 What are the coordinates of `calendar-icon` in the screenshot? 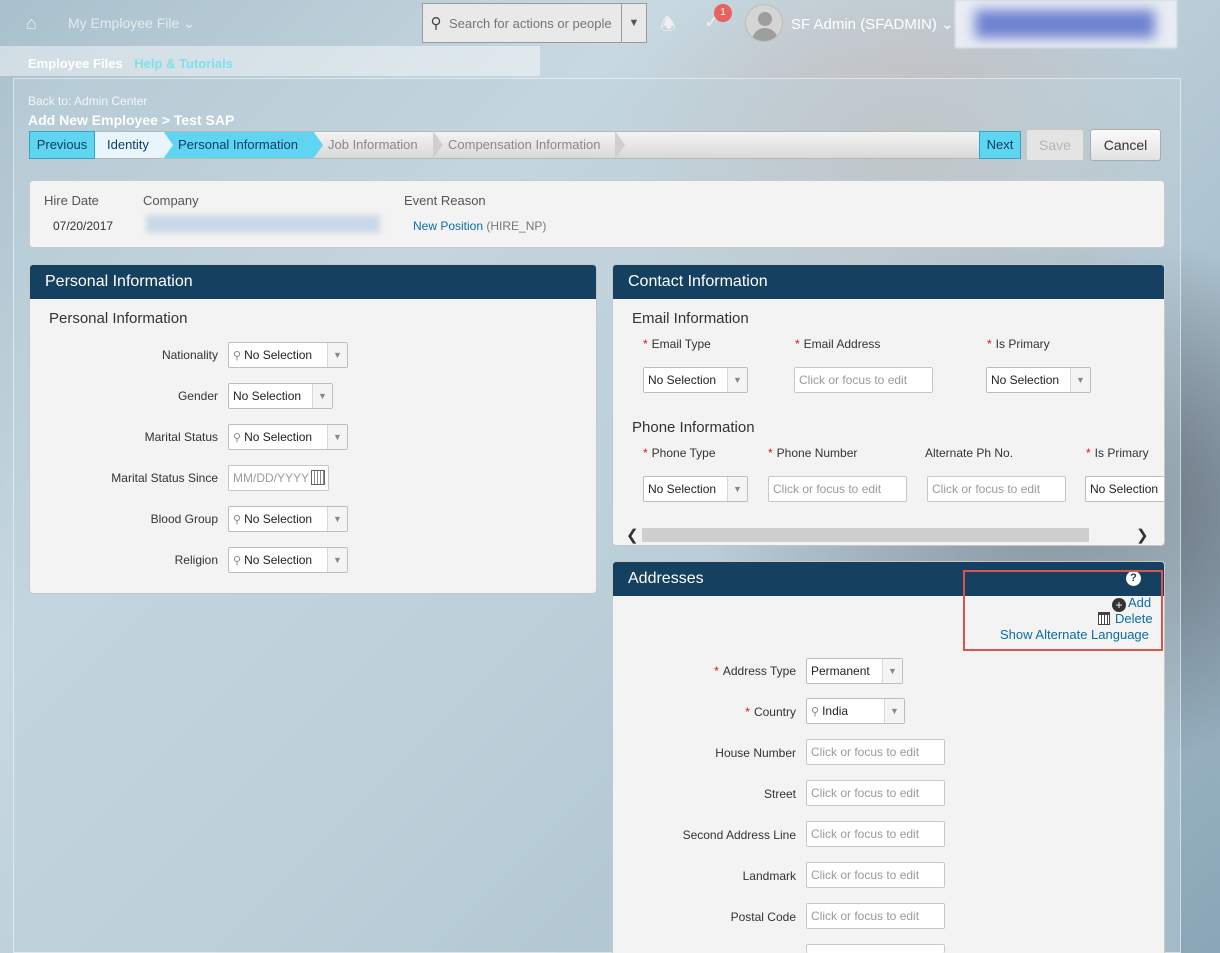 It's located at (318, 477).